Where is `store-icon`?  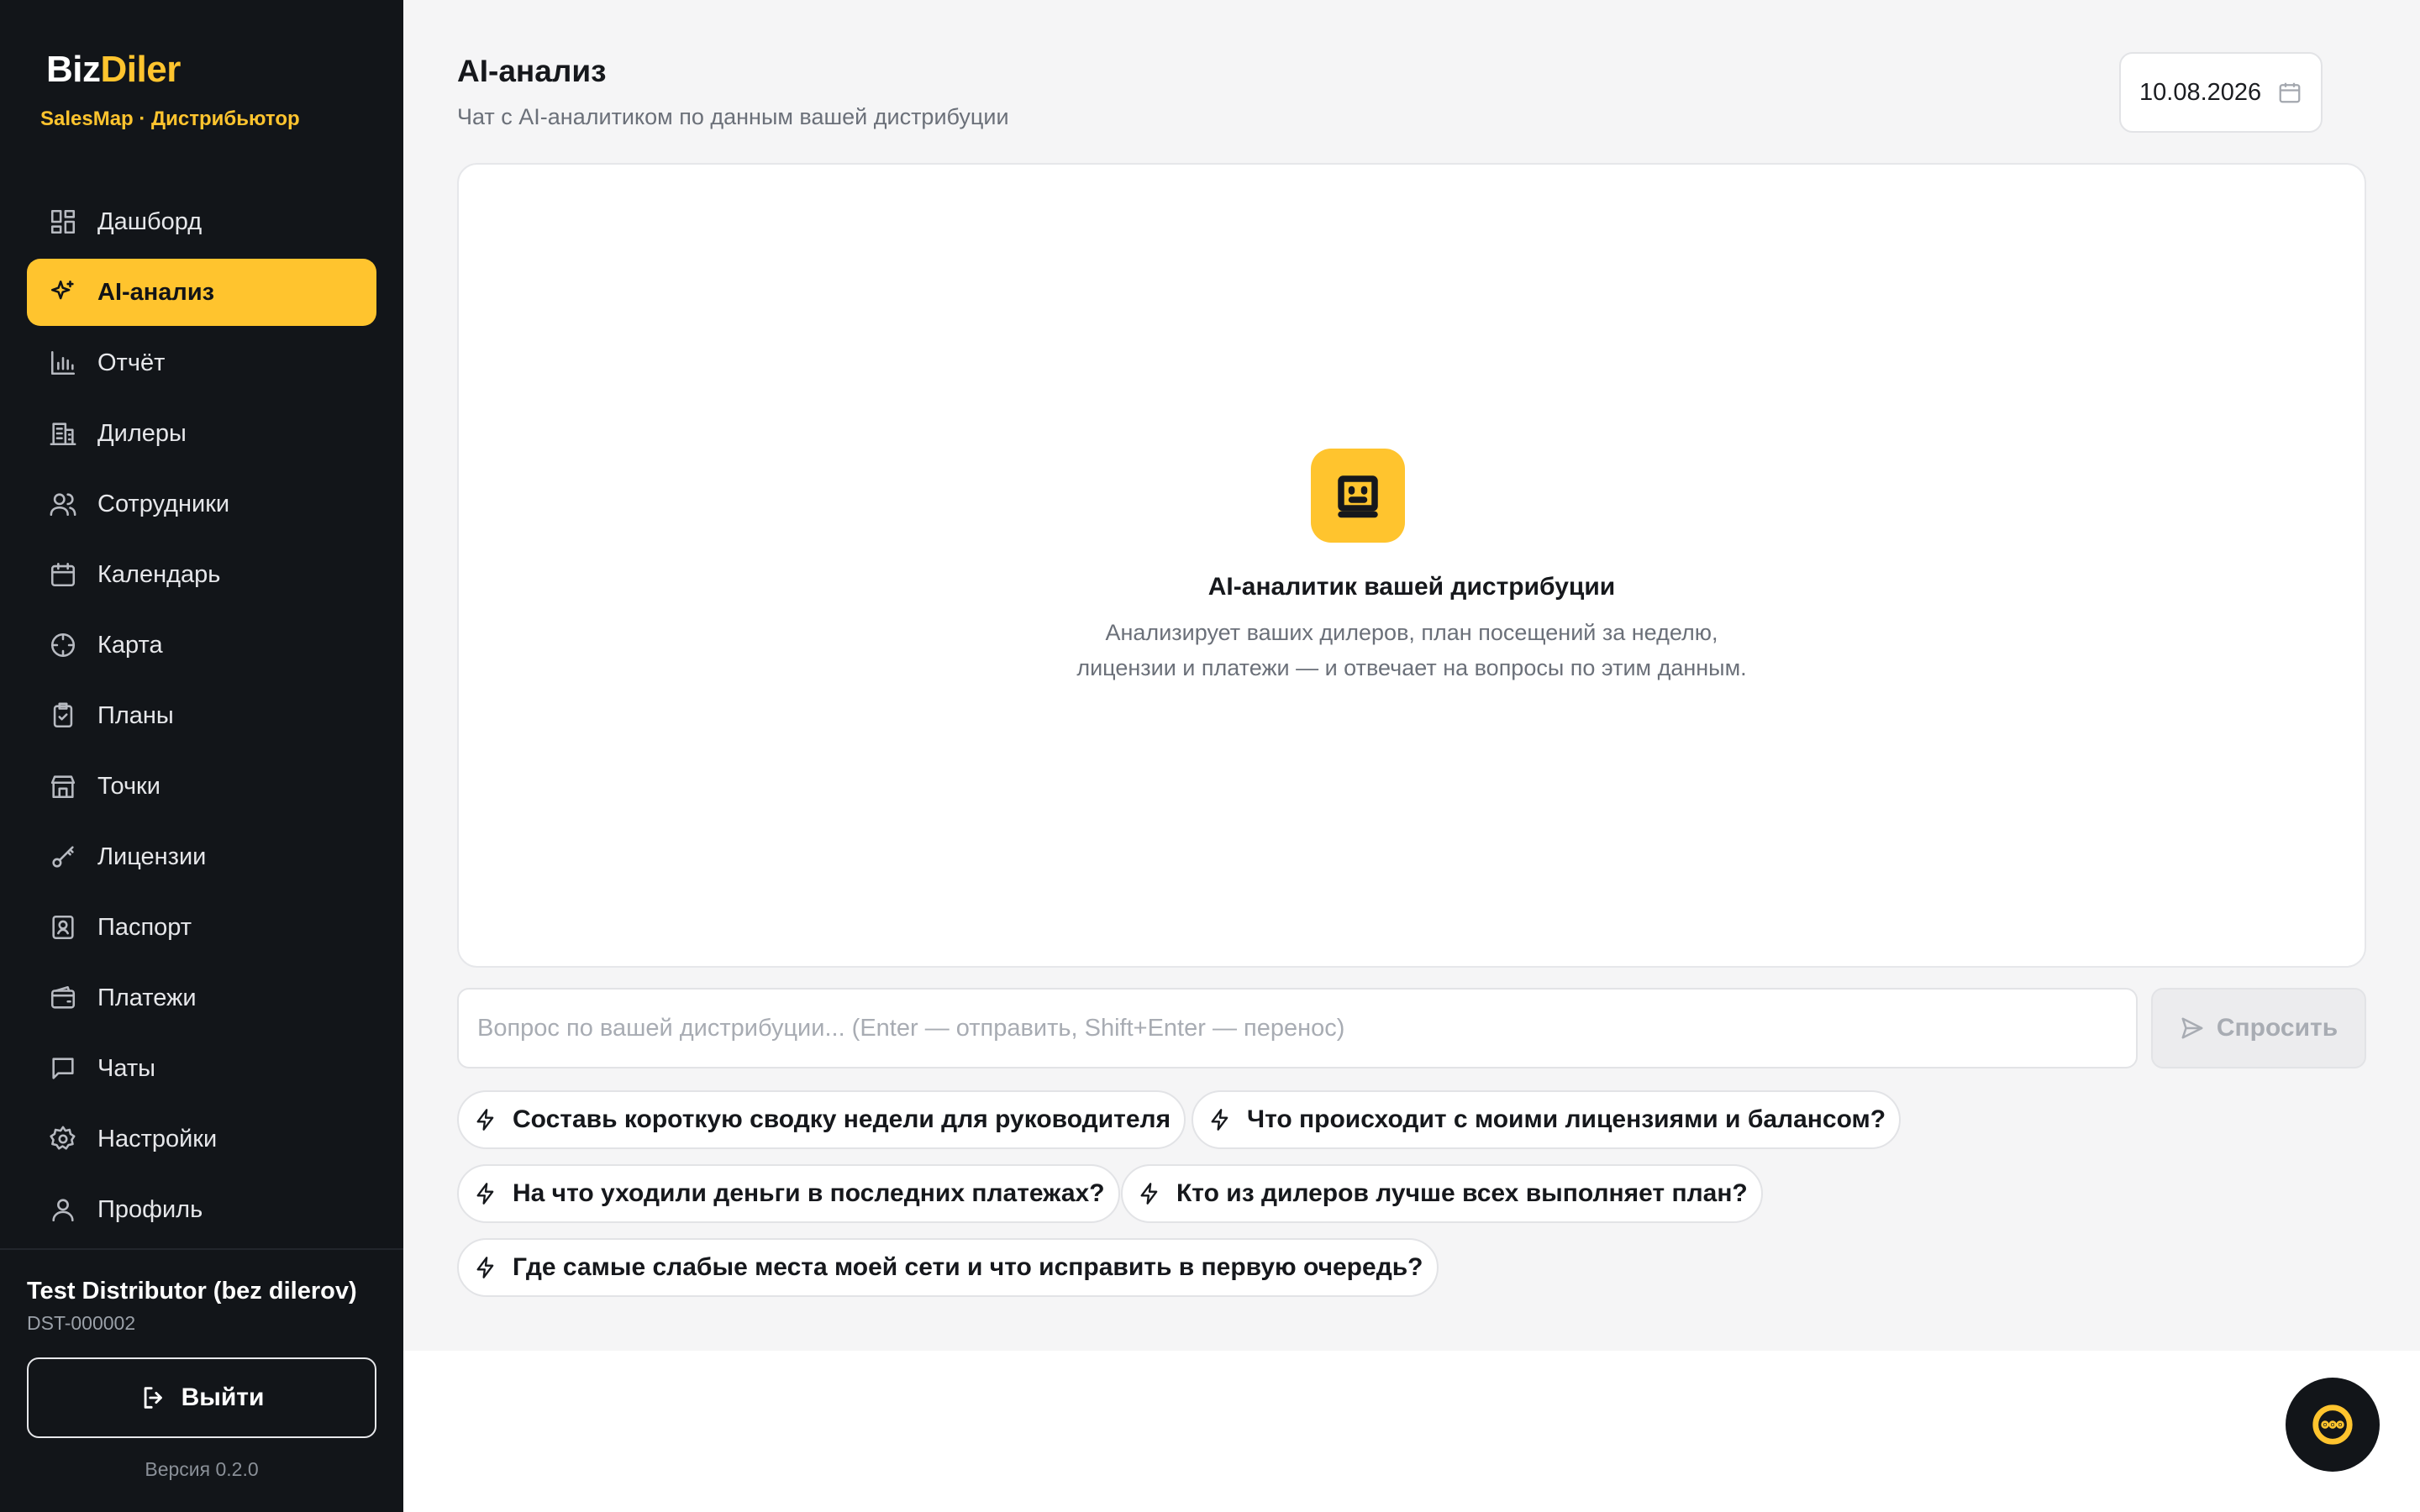
store-icon is located at coordinates (63, 786).